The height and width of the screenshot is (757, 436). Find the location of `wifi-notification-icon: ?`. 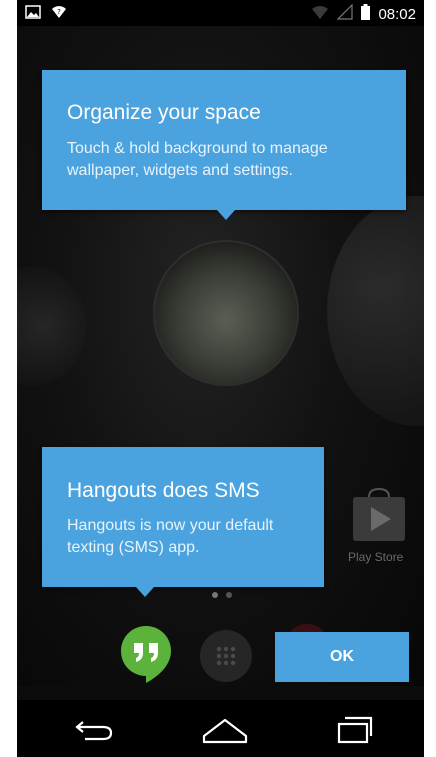

wifi-notification-icon: ? is located at coordinates (59, 14).